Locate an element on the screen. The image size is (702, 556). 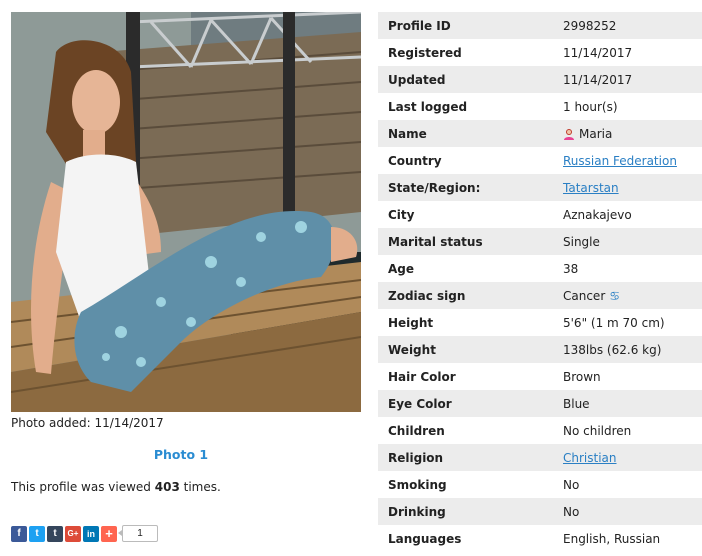
profile-row: Registered 11/14/2017 is located at coordinates (540, 52).